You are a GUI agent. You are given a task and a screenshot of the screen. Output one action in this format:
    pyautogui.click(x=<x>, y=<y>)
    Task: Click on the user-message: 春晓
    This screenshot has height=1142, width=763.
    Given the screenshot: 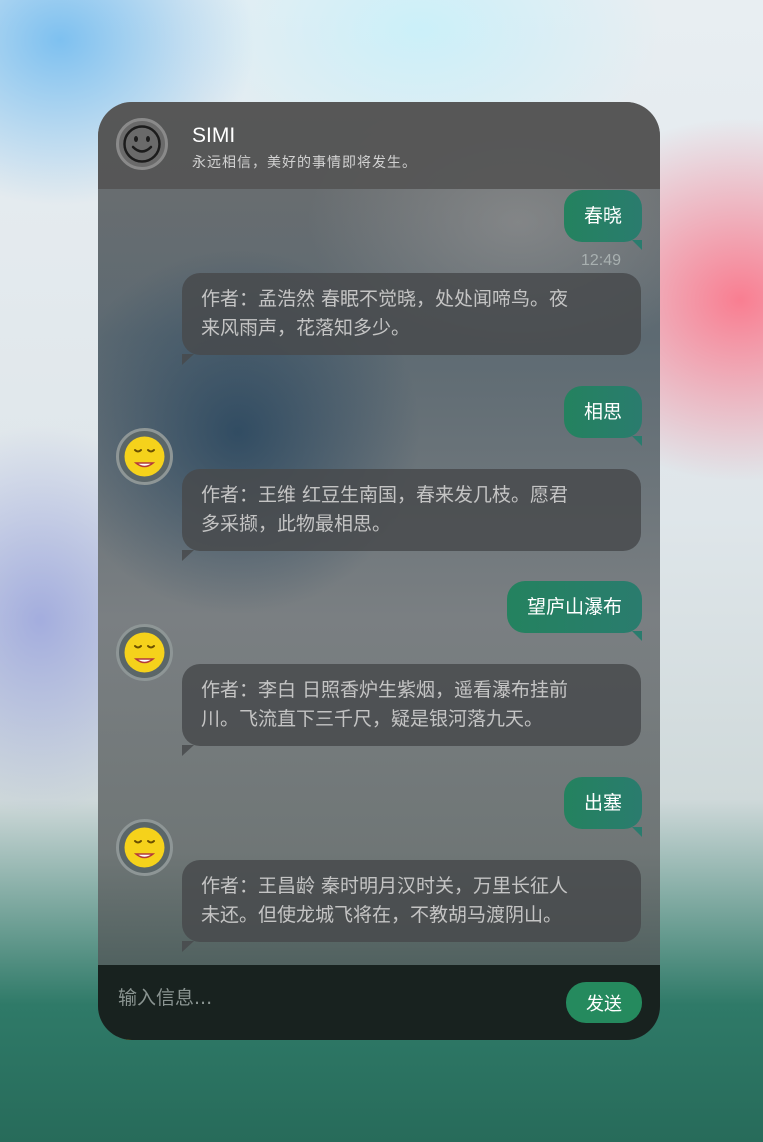 What is the action you would take?
    pyautogui.click(x=602, y=220)
    